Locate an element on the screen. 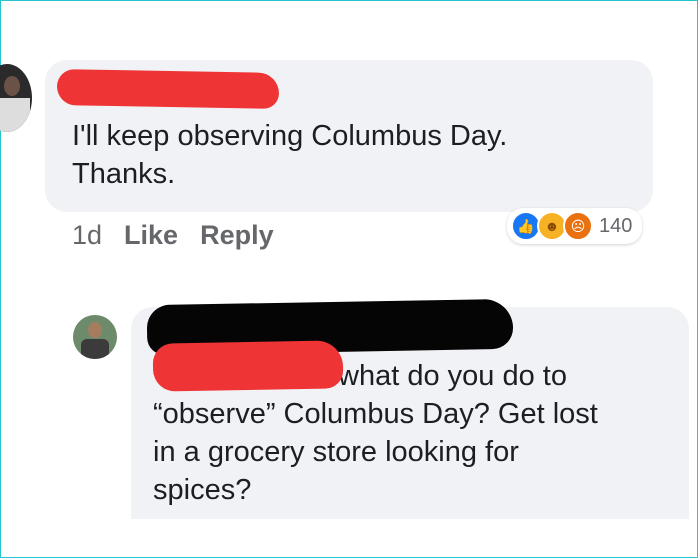 Image resolution: width=700 pixels, height=560 pixels. angry-icon: ☹ is located at coordinates (578, 226).